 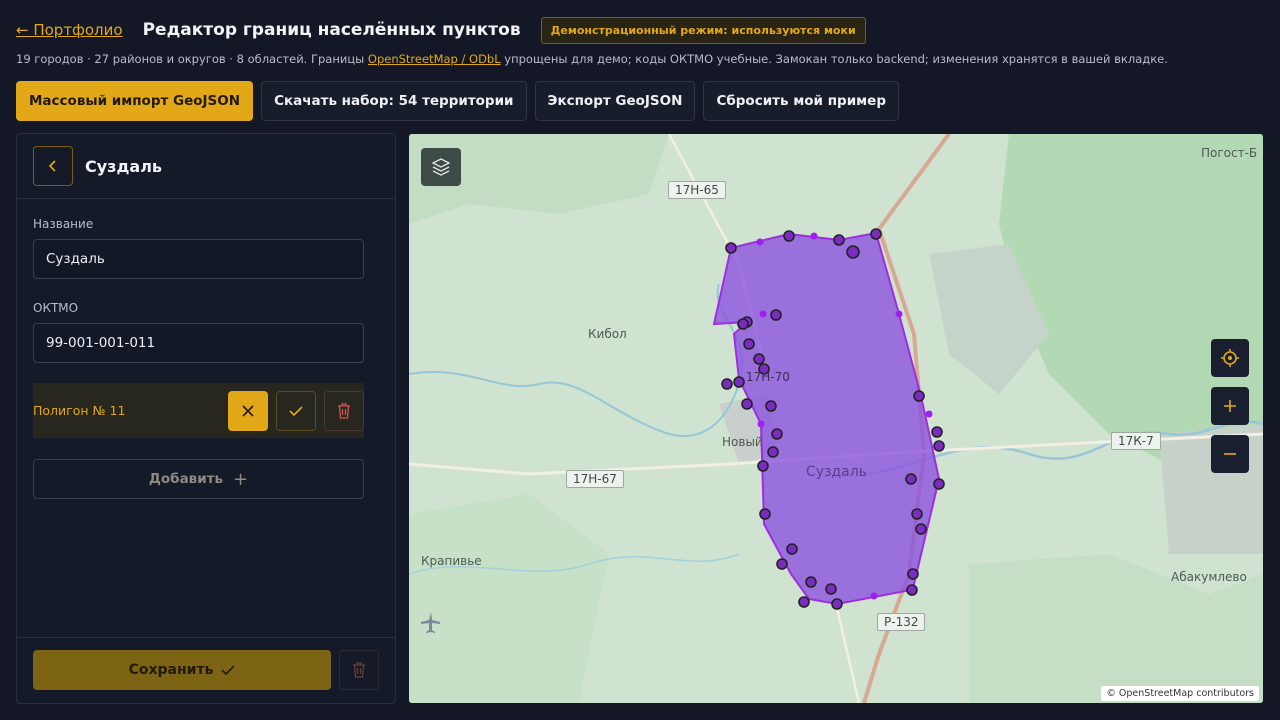 I want to click on cancel-edit-button, so click(x=248, y=410).